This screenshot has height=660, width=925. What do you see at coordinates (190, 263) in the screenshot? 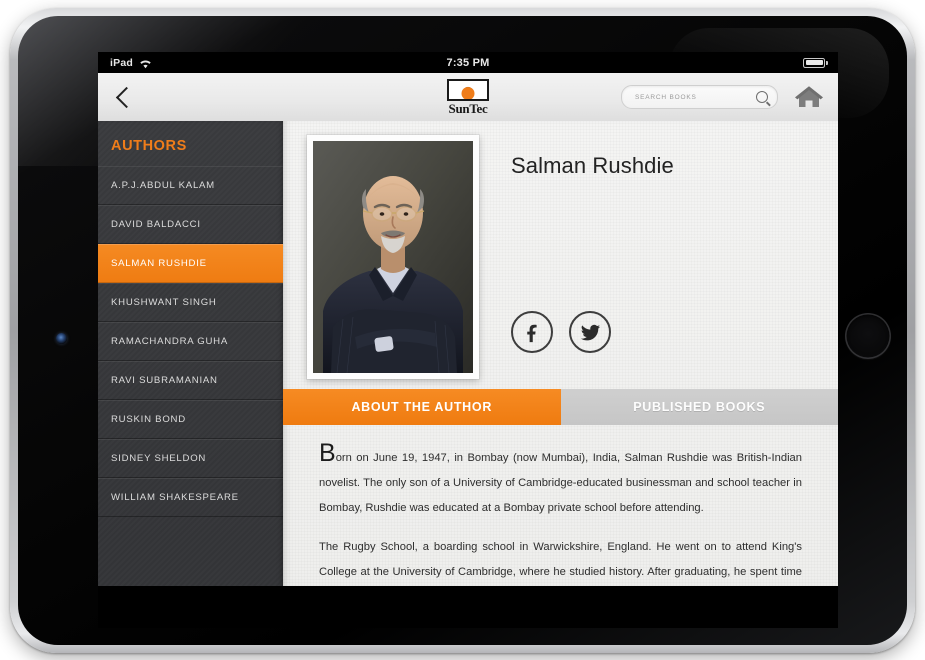
I see `sidebar-item-author-2: SALMAN RUSHDIE` at bounding box center [190, 263].